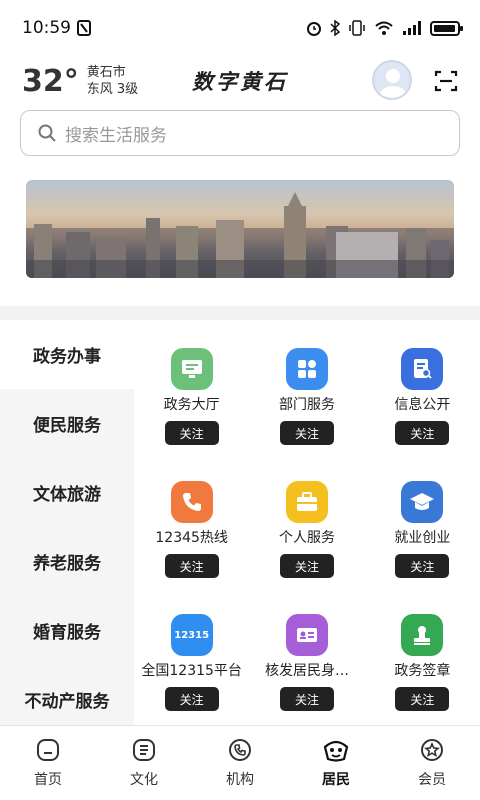  I want to click on tab-institution: 机构, so click(240, 763).